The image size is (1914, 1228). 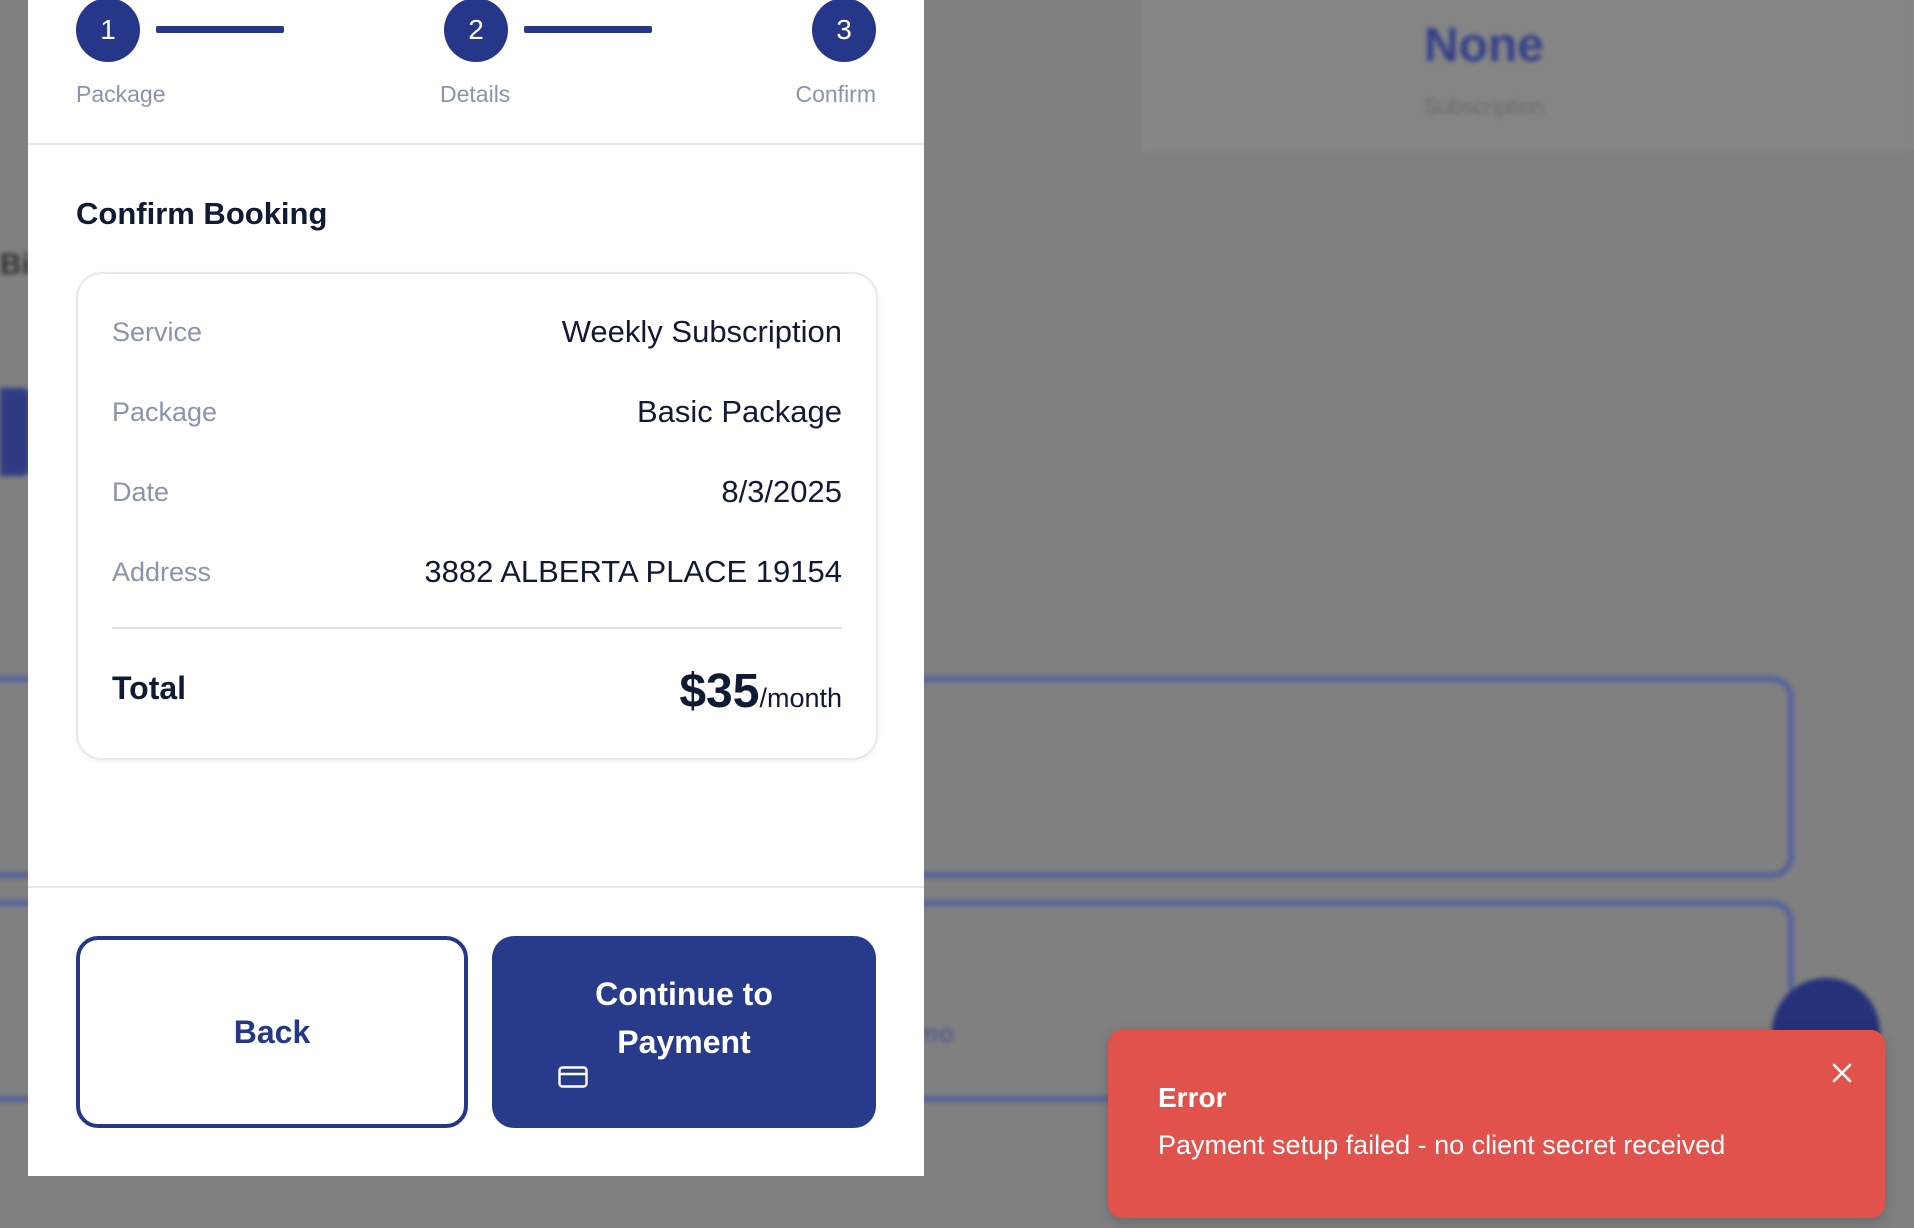 I want to click on credit-card-icon, so click(x=573, y=1077).